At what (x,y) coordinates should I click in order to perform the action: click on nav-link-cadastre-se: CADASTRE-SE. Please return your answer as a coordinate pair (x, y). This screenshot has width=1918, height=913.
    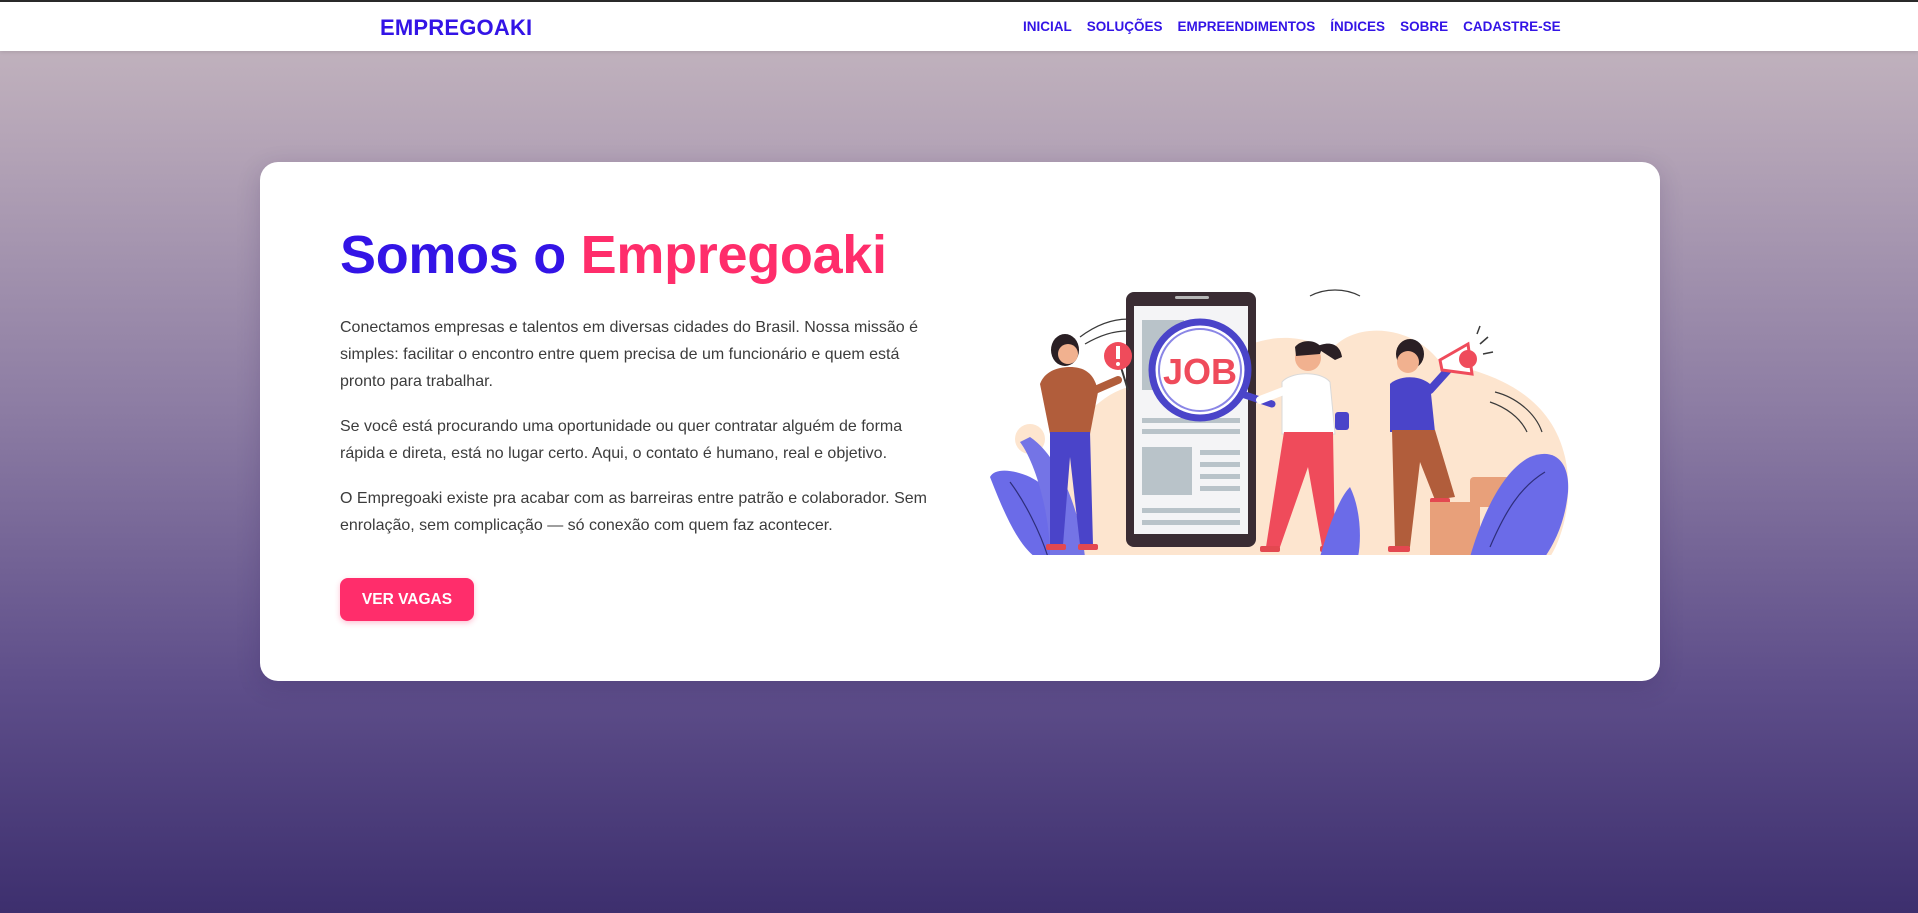
    Looking at the image, I should click on (1512, 26).